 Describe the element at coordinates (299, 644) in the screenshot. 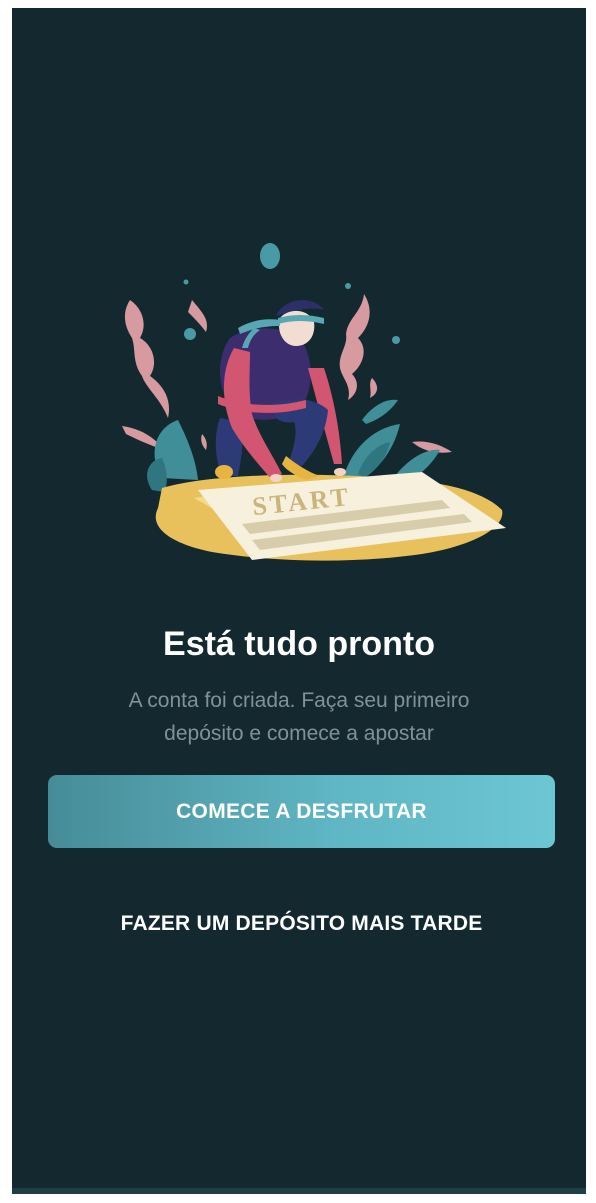

I see `page-title: Está tudo pronto` at that location.